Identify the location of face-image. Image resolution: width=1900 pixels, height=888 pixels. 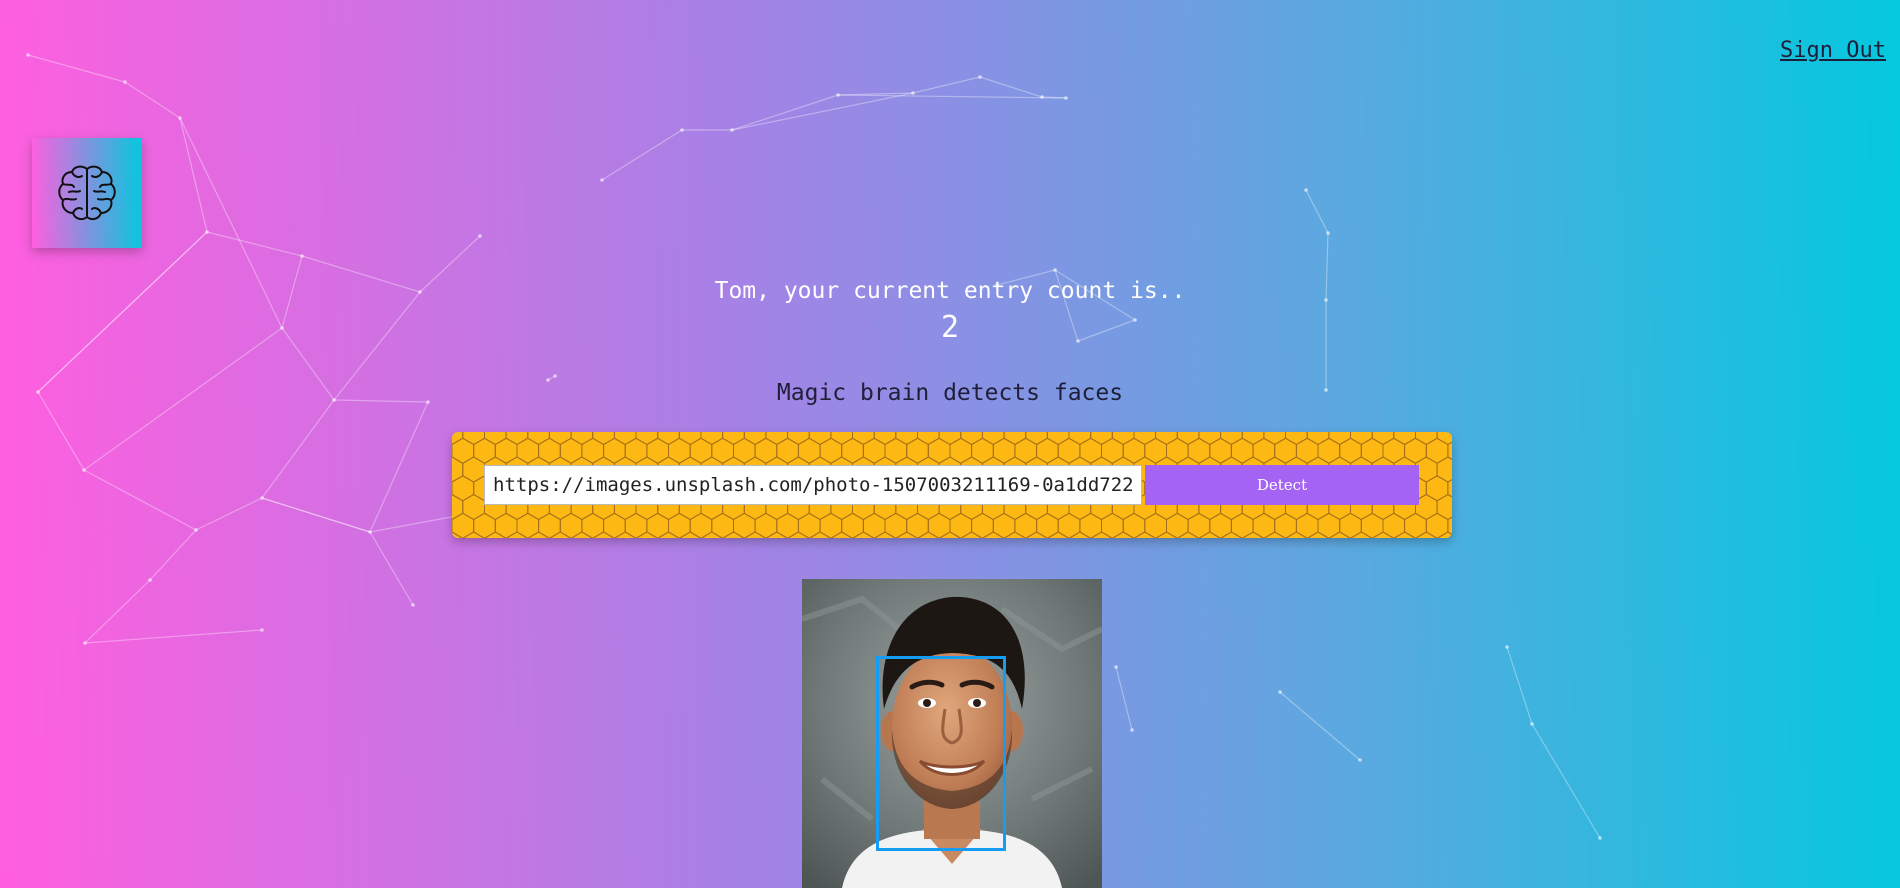
(952, 733).